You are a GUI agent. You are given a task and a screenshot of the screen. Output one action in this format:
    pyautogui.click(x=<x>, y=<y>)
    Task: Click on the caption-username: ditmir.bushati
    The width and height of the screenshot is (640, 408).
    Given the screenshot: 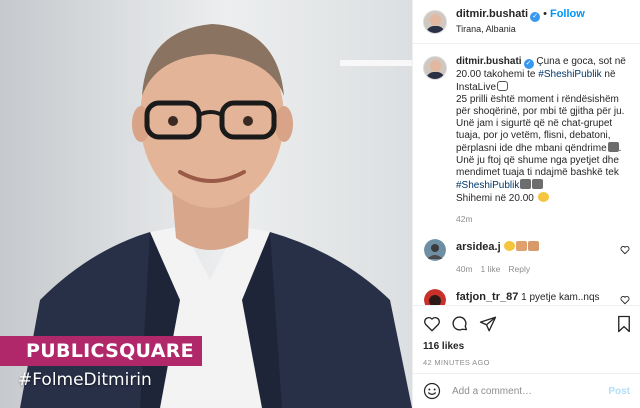 What is the action you would take?
    pyautogui.click(x=489, y=61)
    